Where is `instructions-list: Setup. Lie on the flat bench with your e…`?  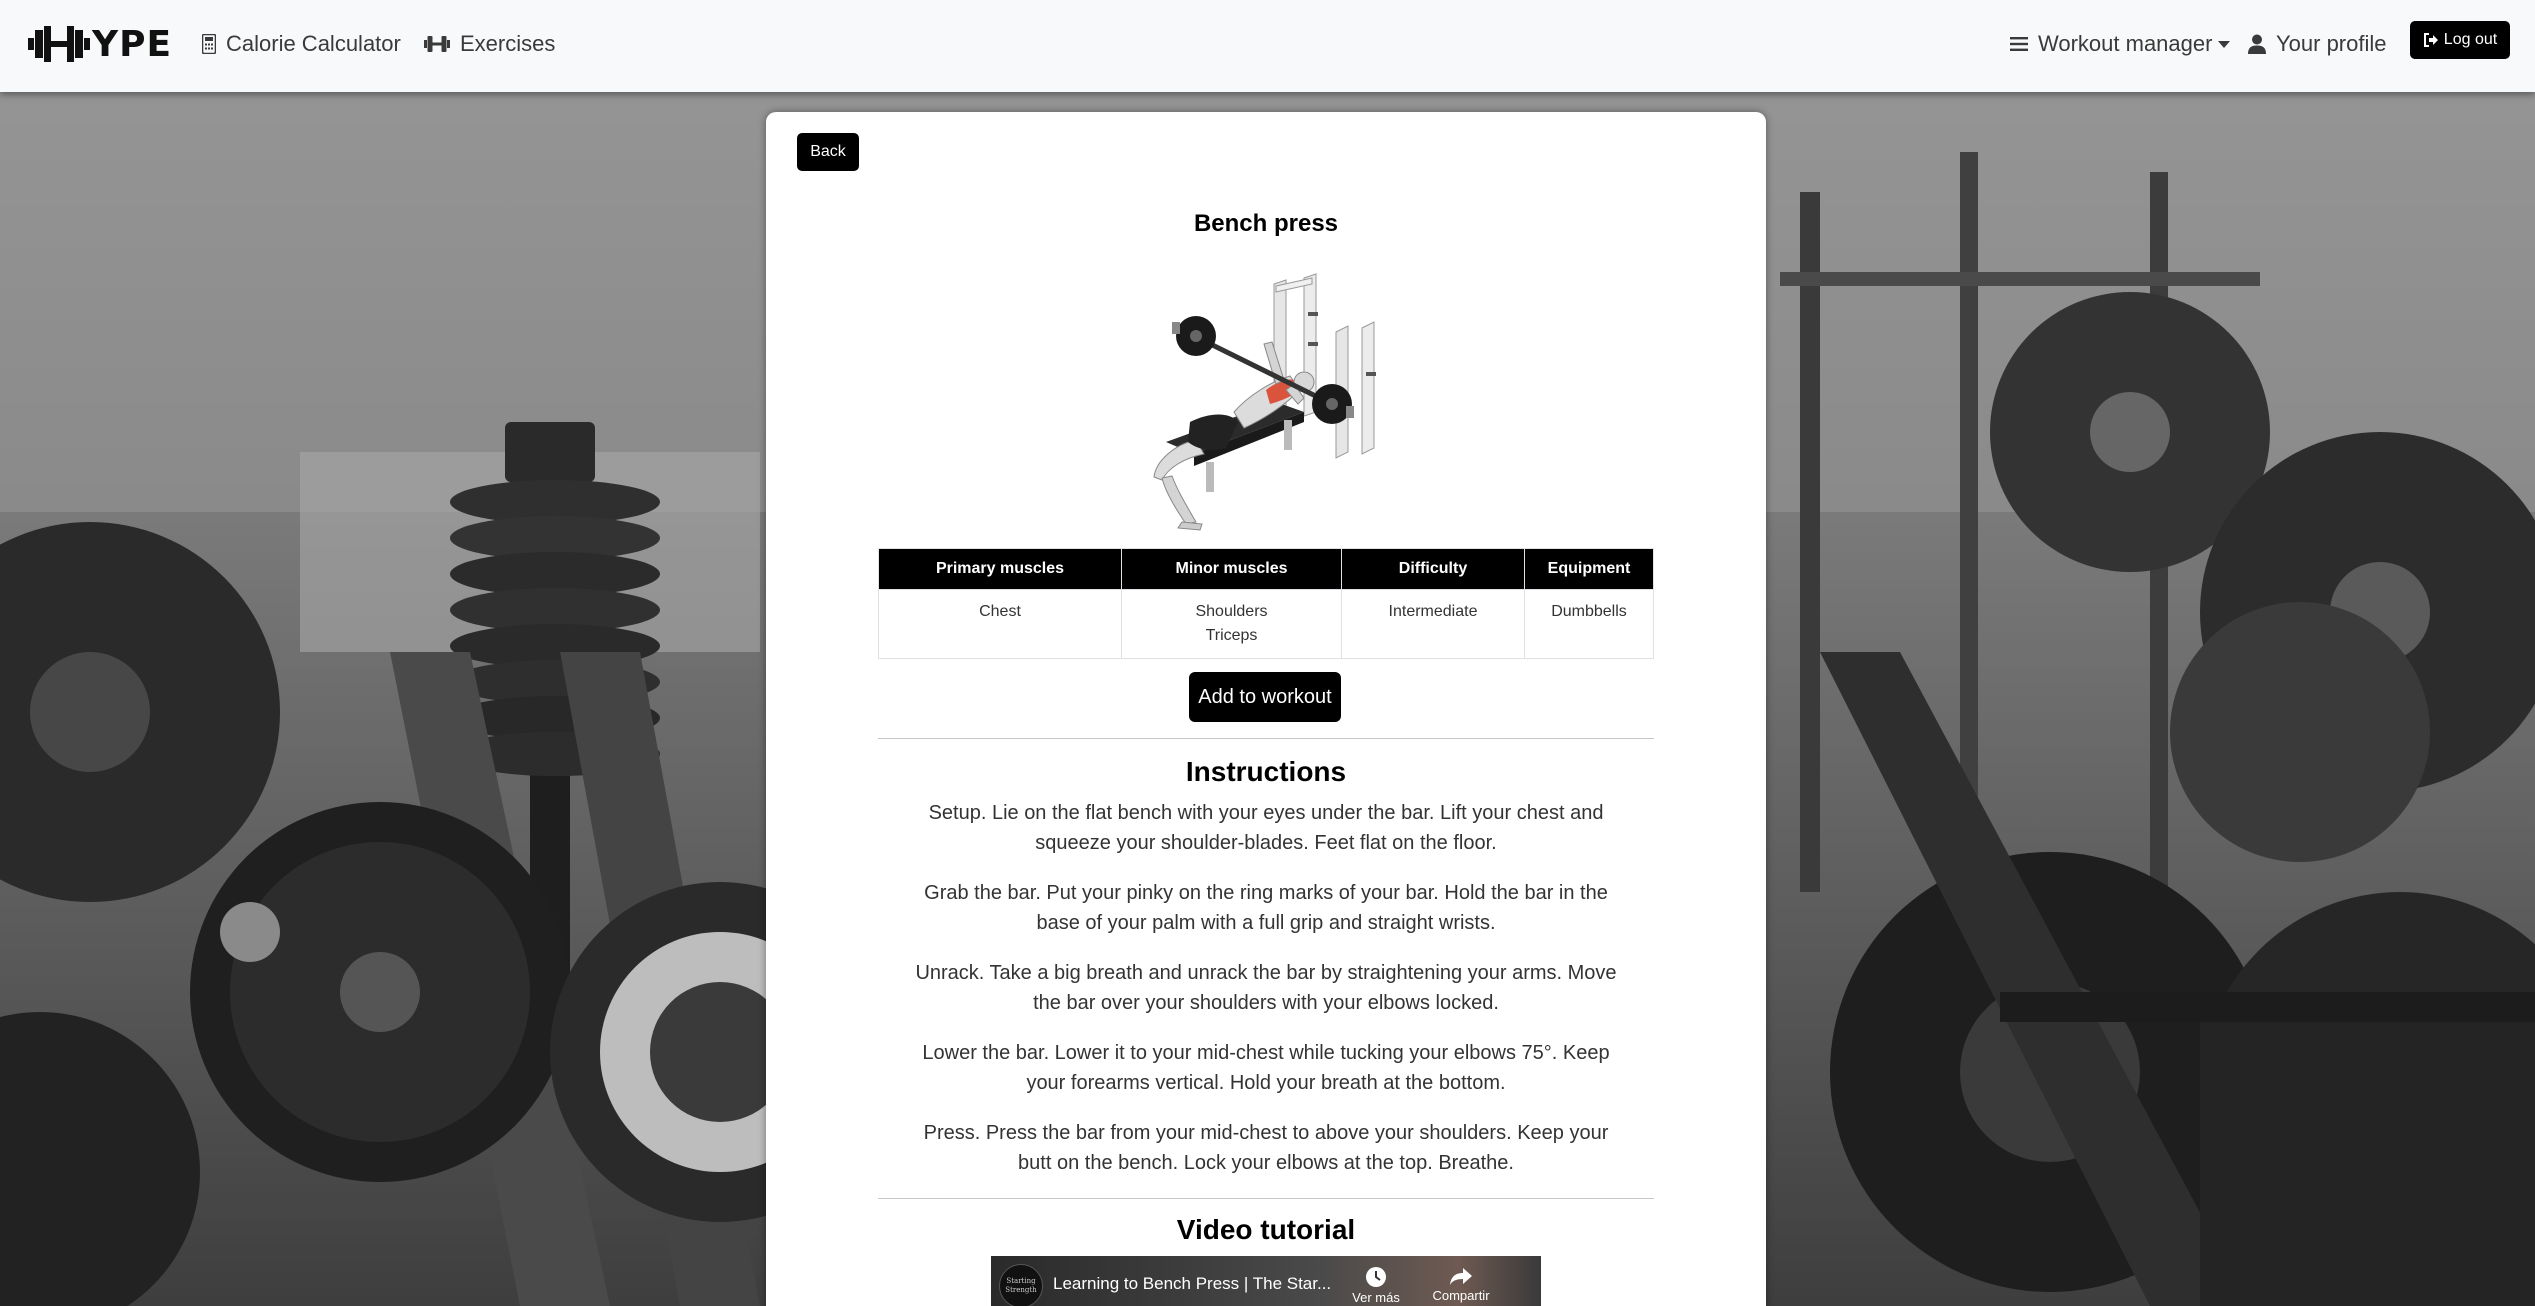
instructions-list: Setup. Lie on the flat bench with your e… is located at coordinates (1266, 998).